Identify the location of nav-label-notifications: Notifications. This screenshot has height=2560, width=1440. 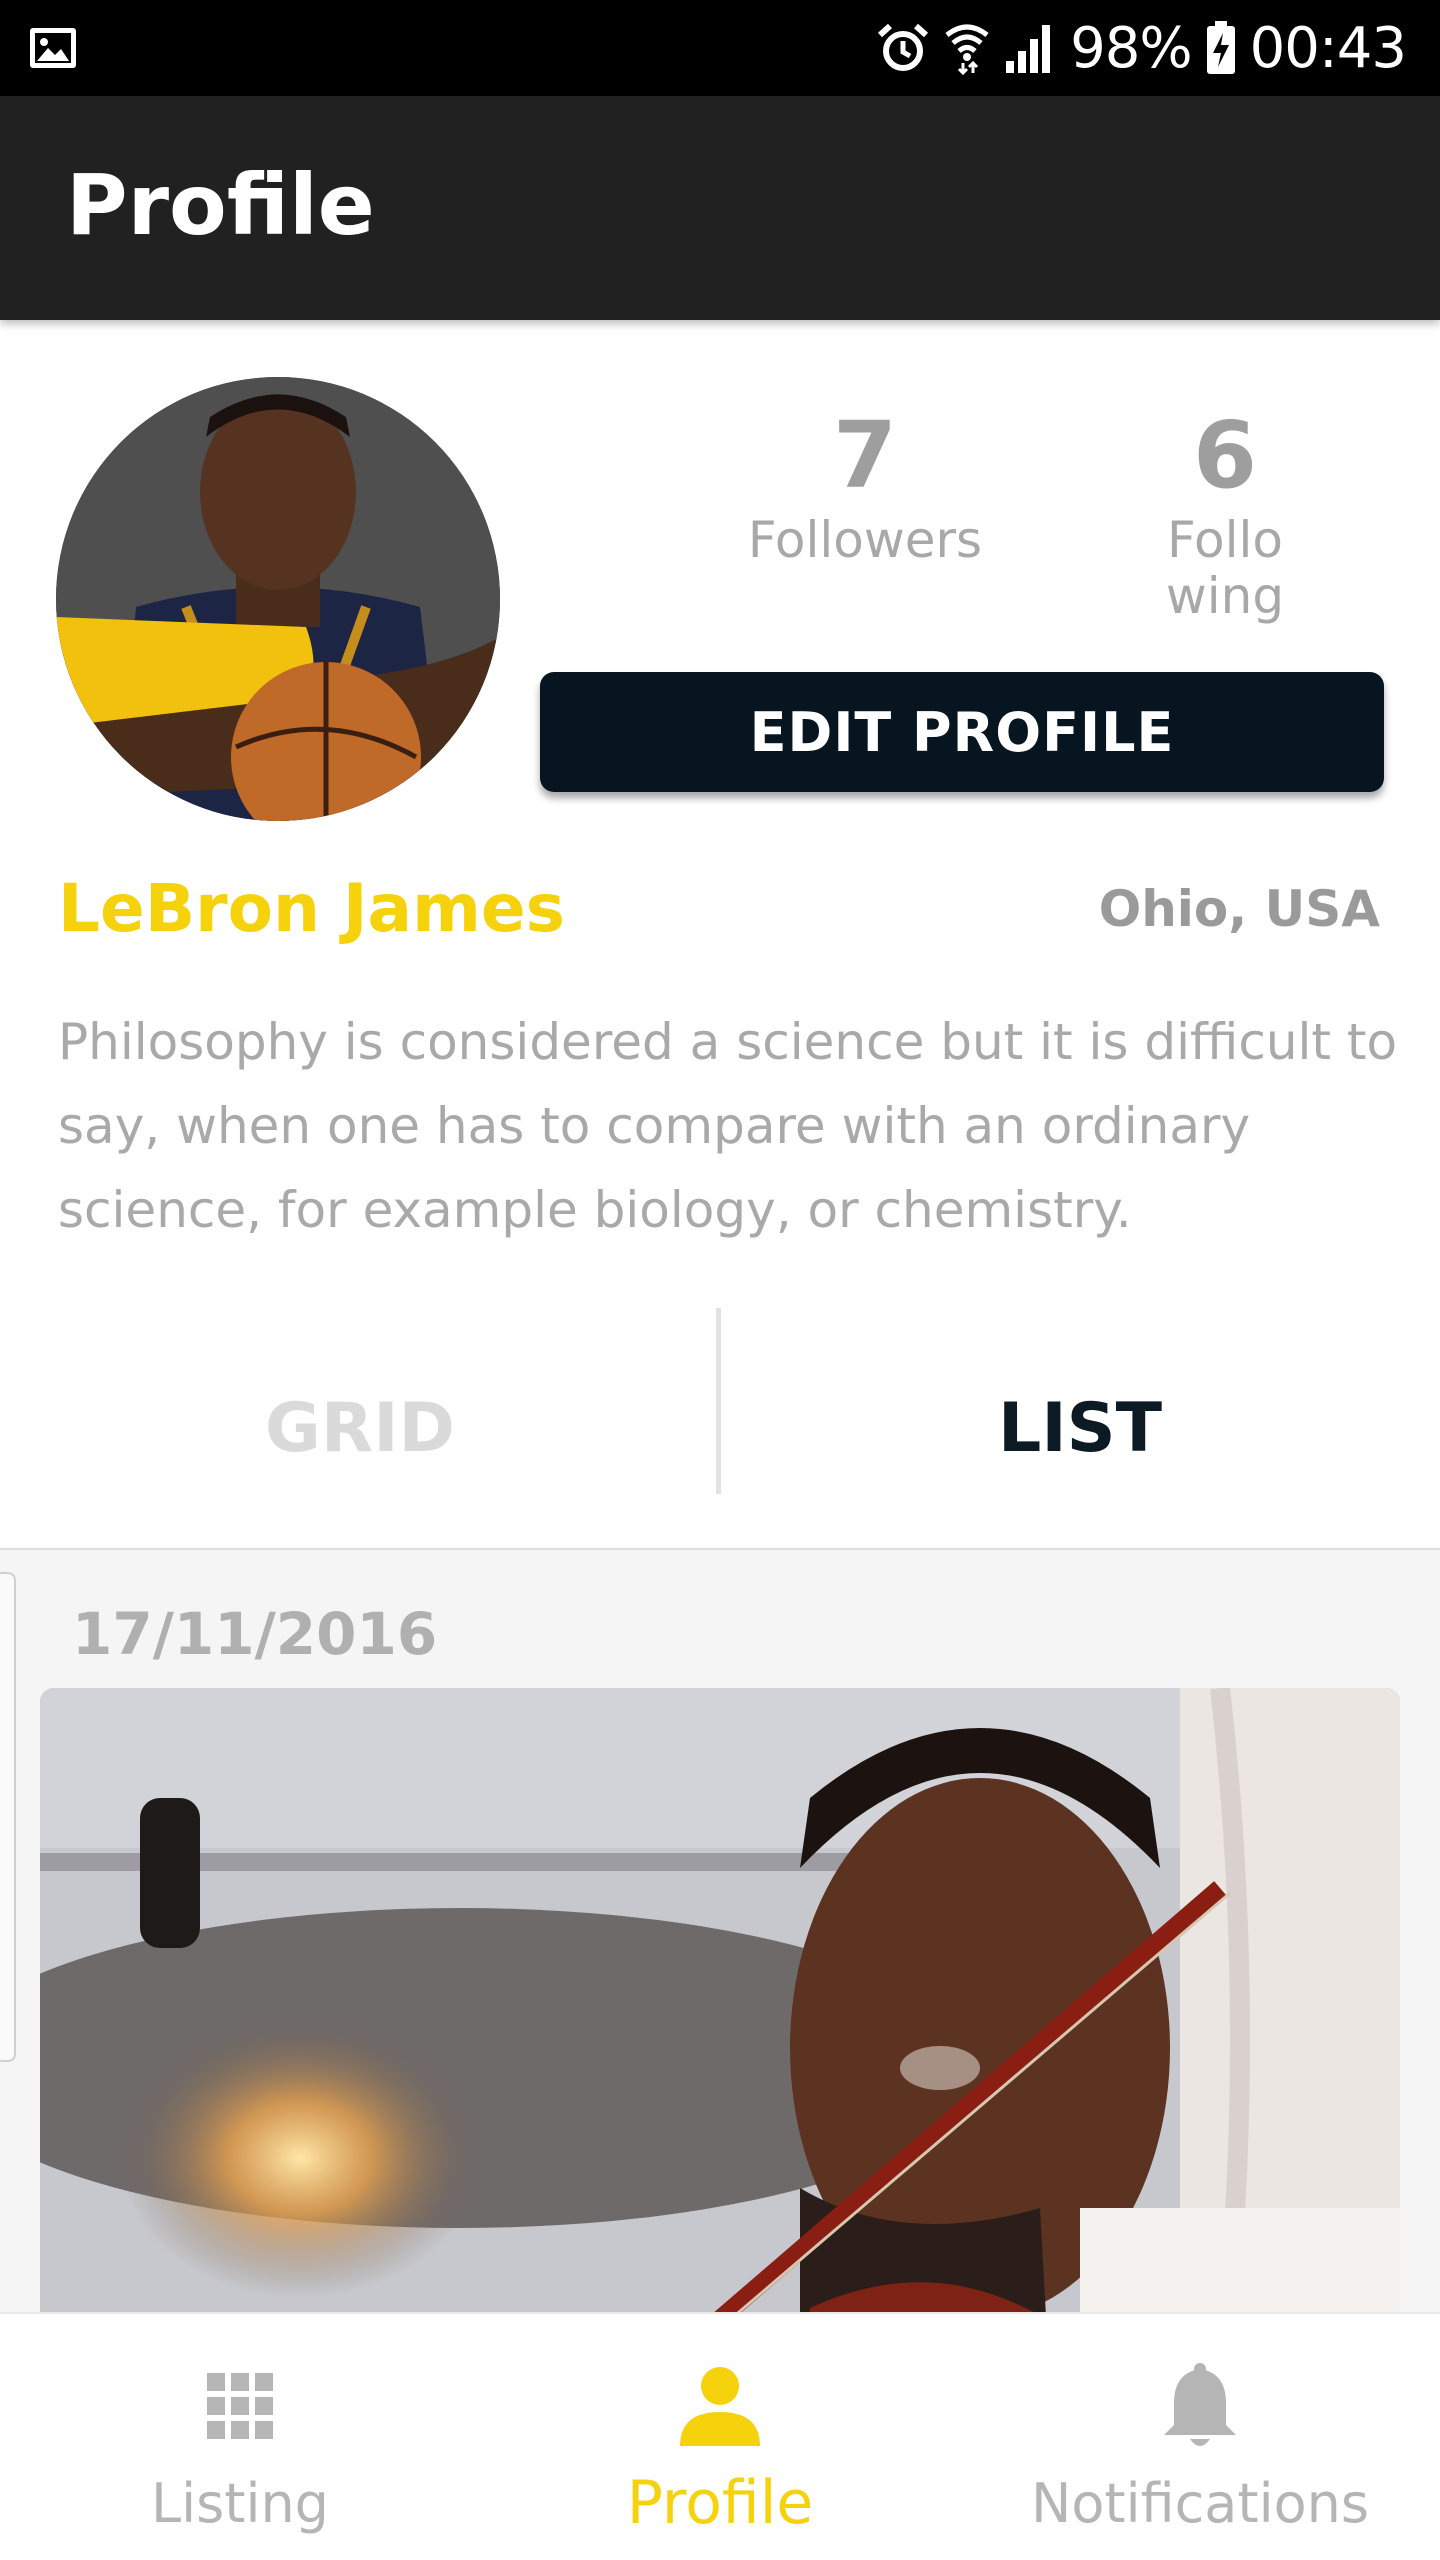
(1200, 2503).